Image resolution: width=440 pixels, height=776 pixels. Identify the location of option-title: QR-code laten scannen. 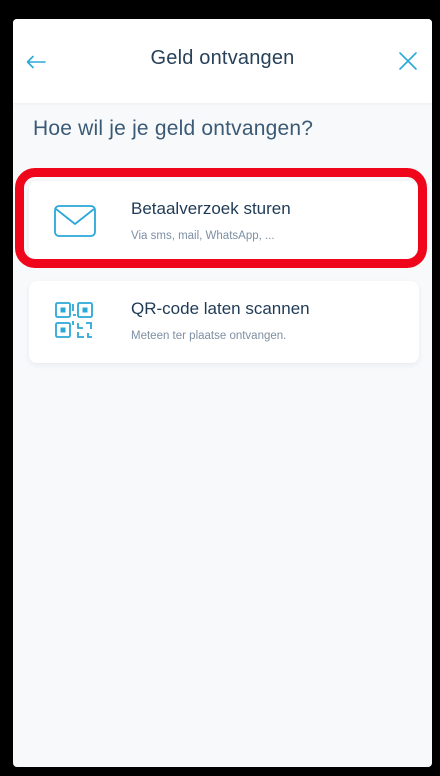
(220, 308).